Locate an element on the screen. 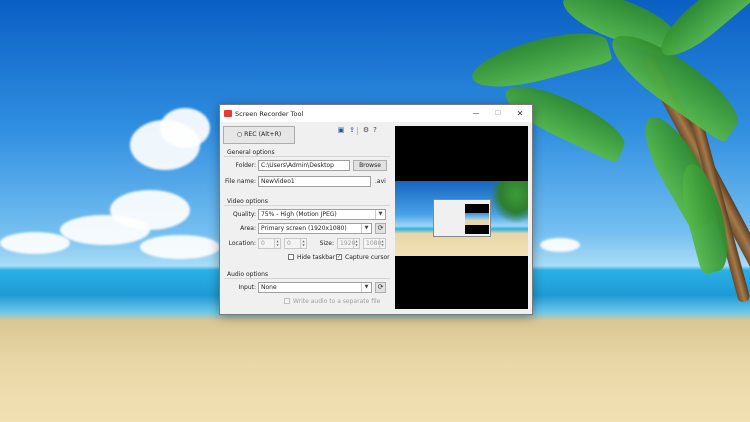 The image size is (750, 422). record-circle-icon: ○ is located at coordinates (239, 134).